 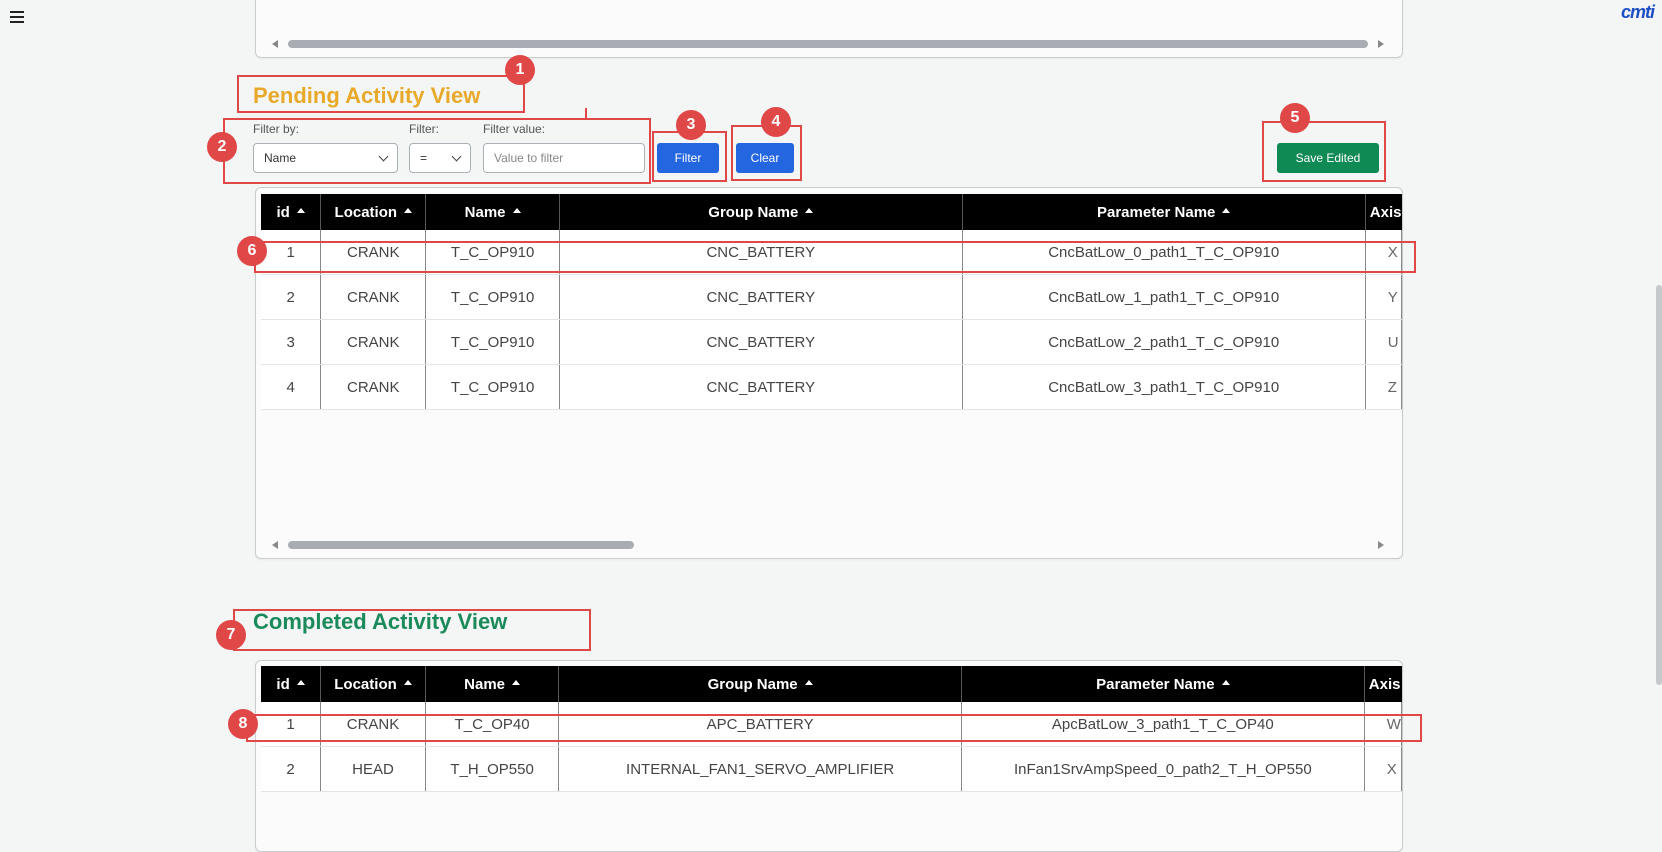 I want to click on annotation-badge-1: 1, so click(x=520, y=70).